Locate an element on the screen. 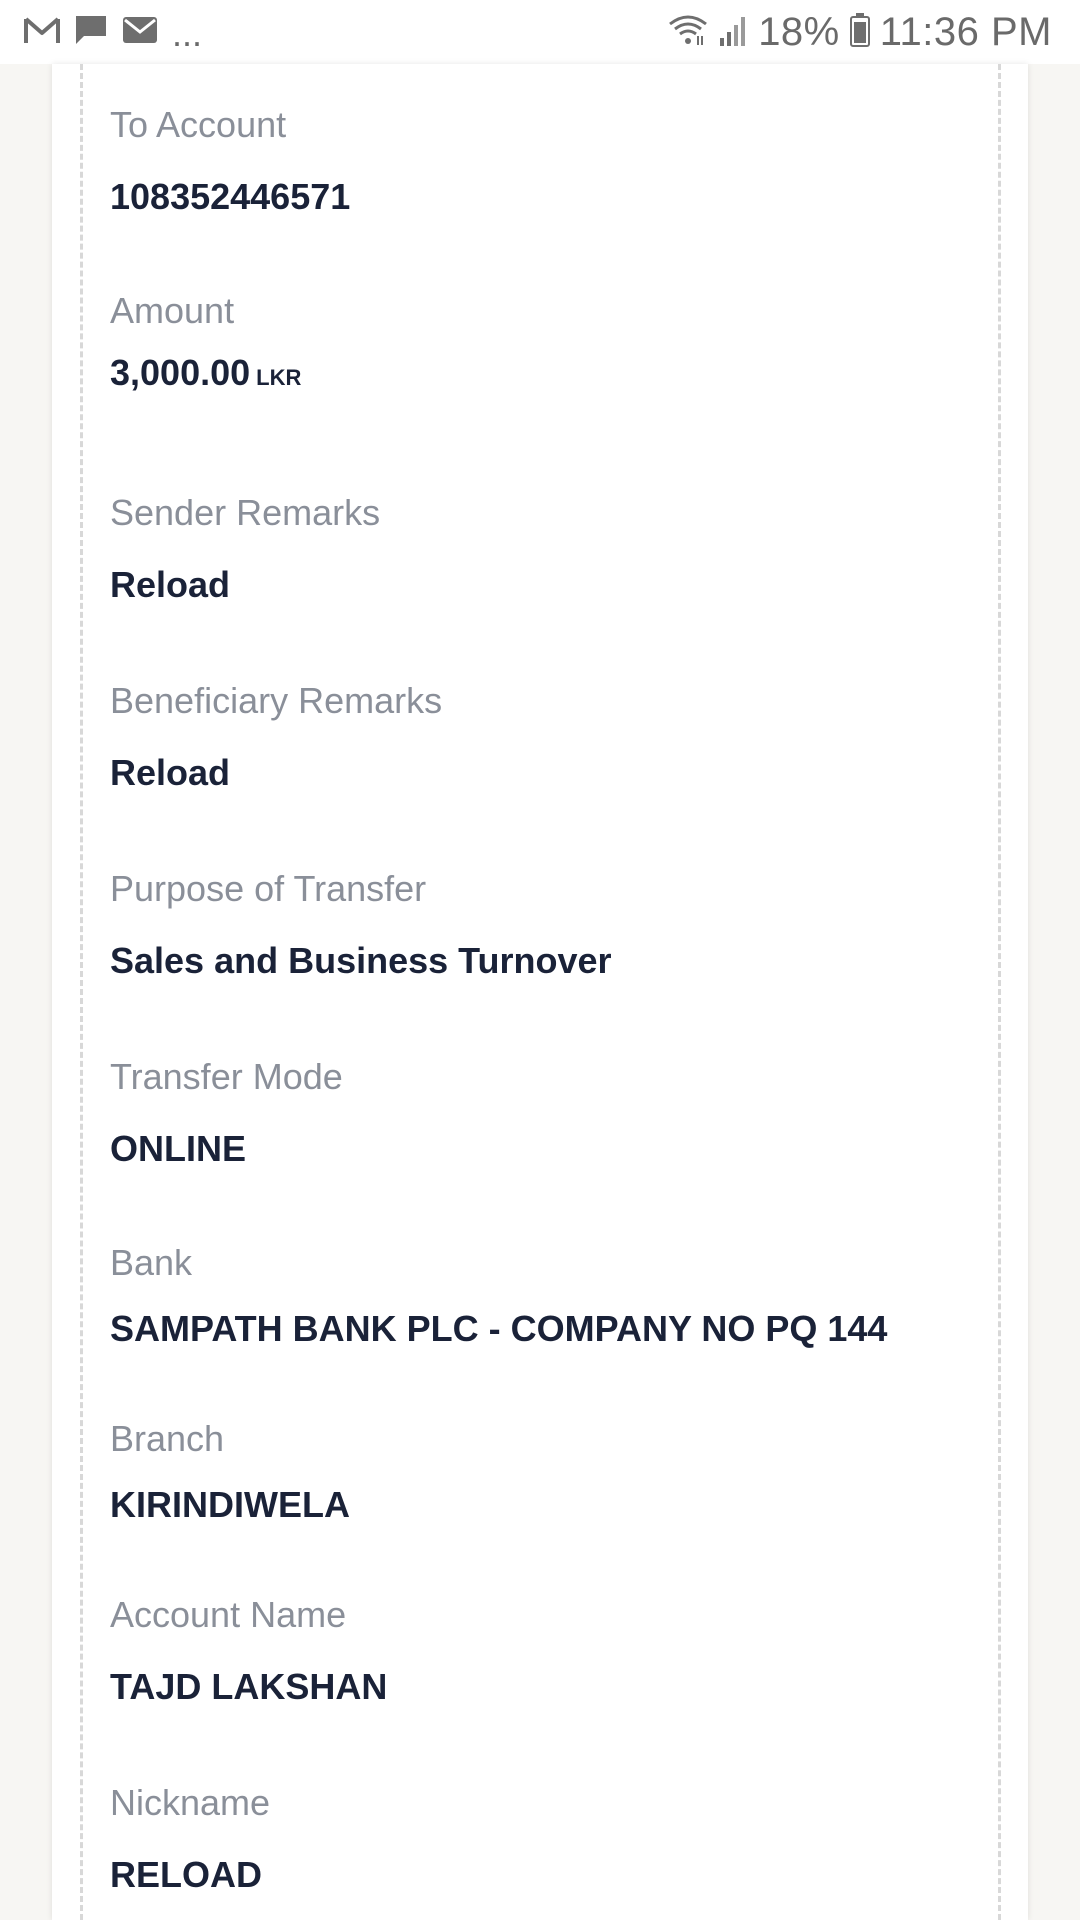 This screenshot has height=1920, width=1080. field-value: KIRINDIWELA is located at coordinates (230, 1504).